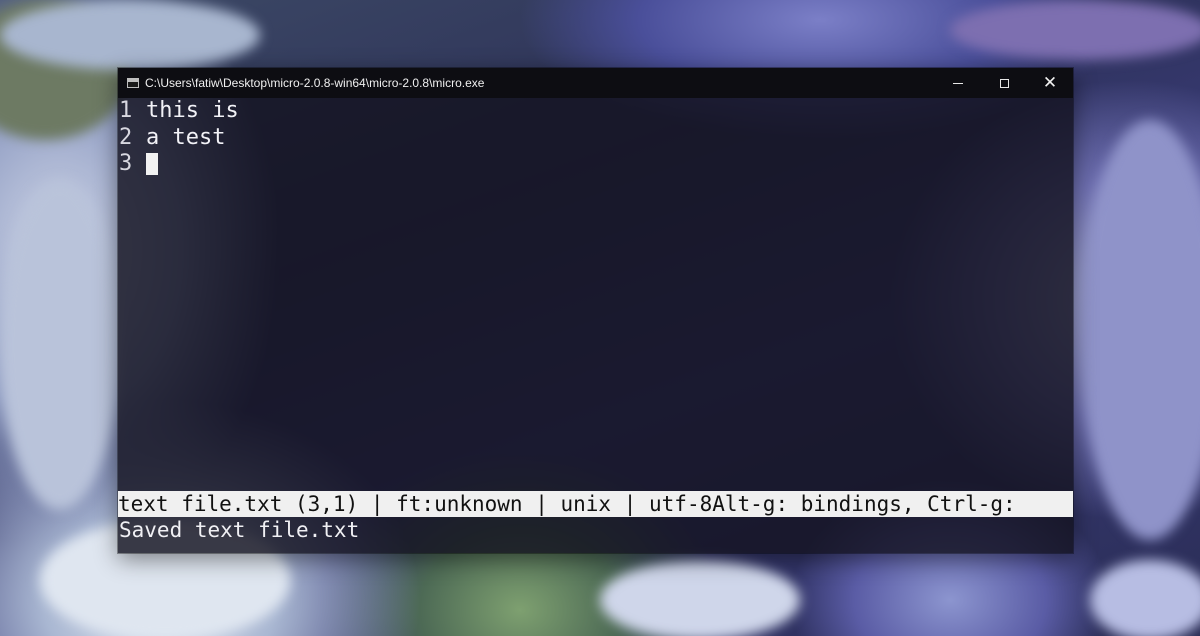 The height and width of the screenshot is (636, 1200). Describe the element at coordinates (595, 164) in the screenshot. I see `code-line: 3` at that location.